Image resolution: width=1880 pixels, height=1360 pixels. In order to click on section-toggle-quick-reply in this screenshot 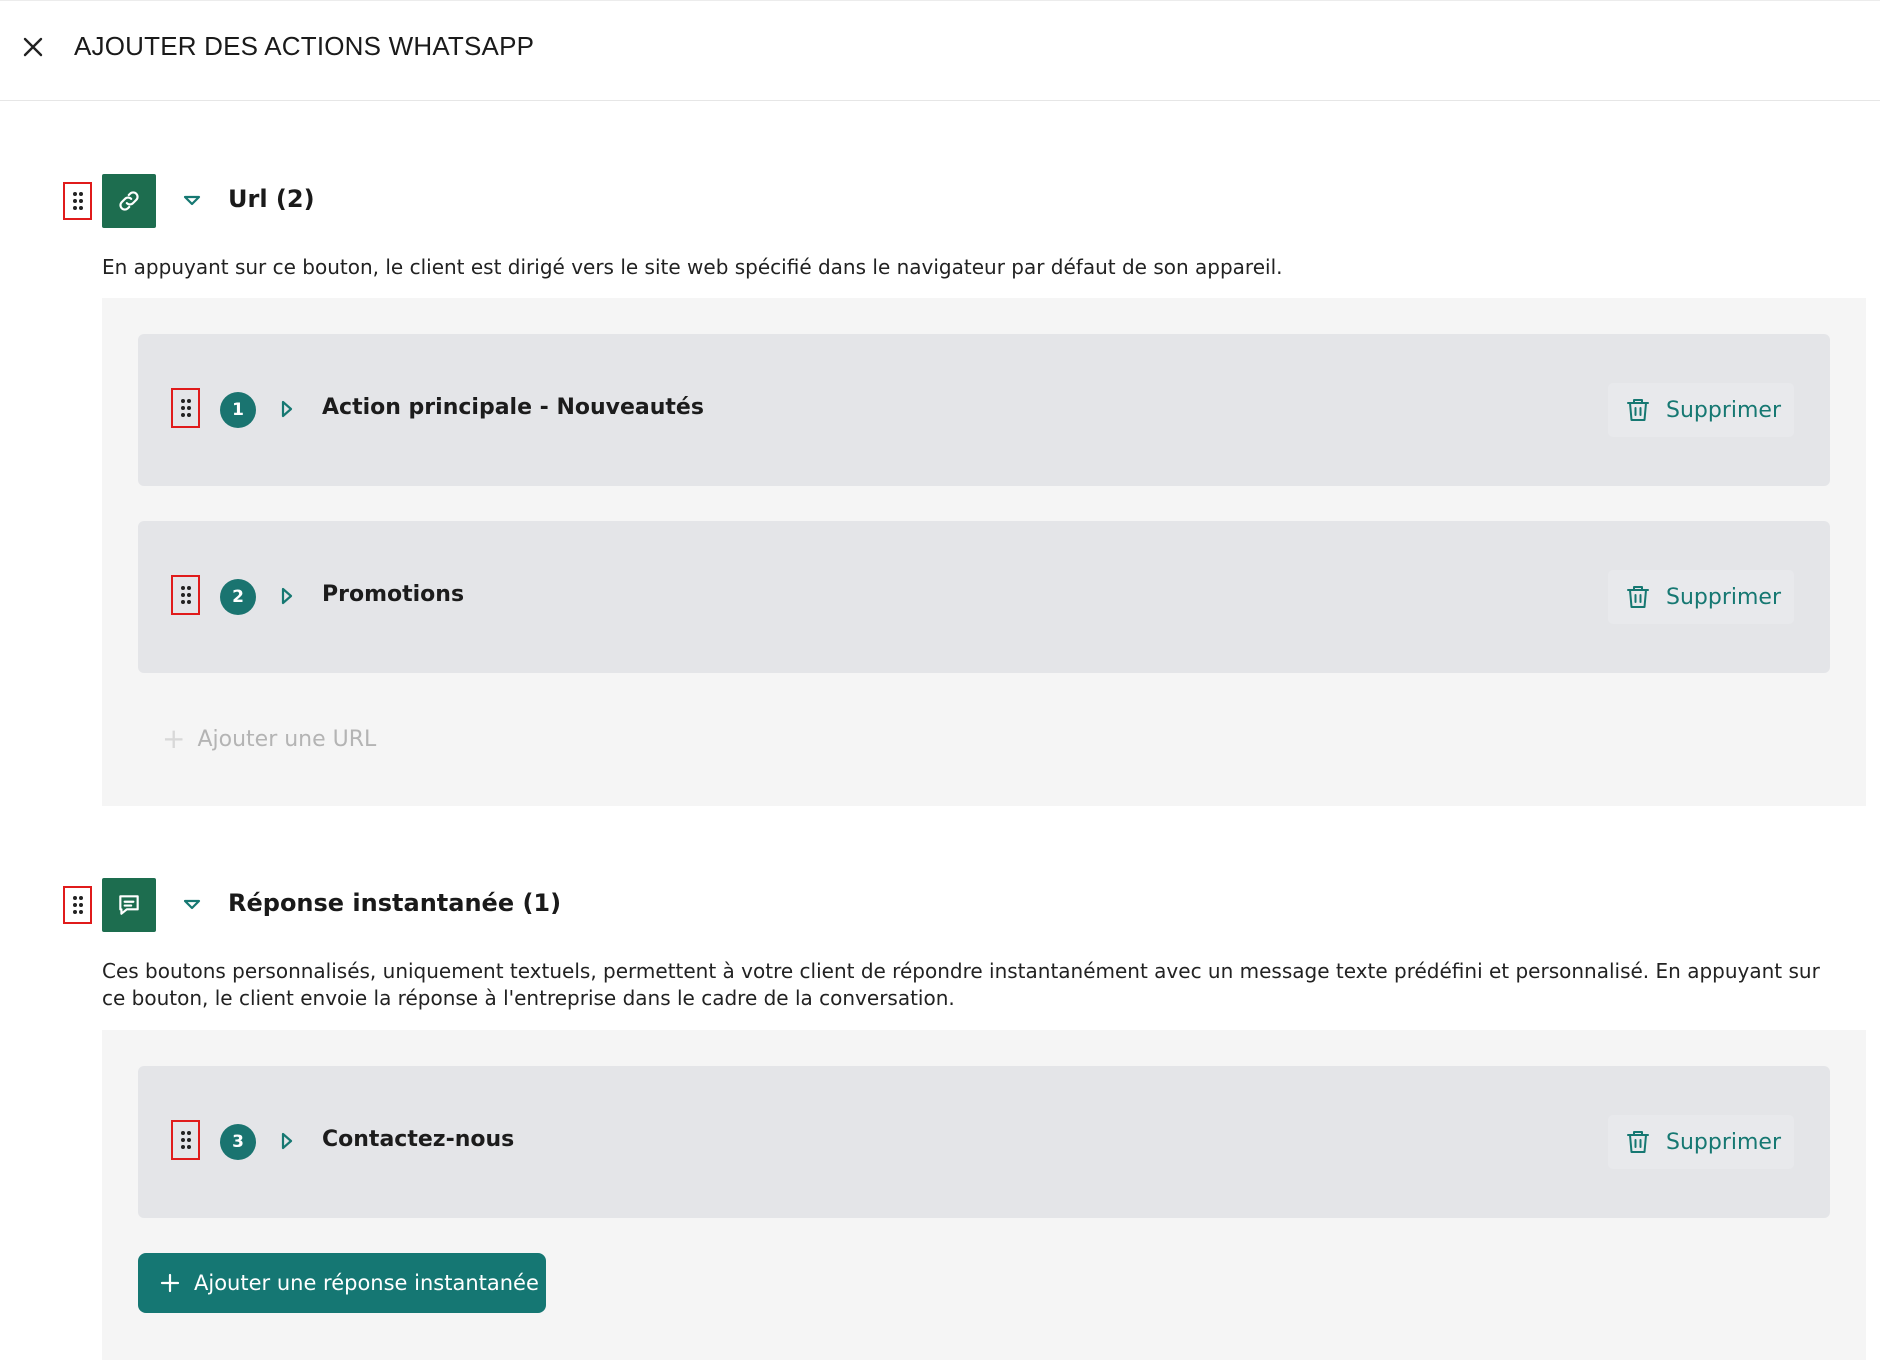, I will do `click(192, 905)`.